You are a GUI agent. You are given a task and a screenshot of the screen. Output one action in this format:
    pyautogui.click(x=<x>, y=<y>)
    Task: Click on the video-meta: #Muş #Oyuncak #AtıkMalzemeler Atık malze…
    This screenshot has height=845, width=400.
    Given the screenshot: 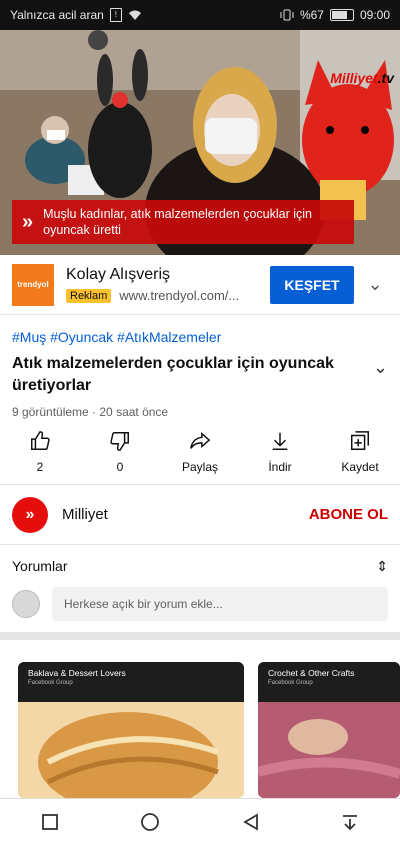 What is the action you would take?
    pyautogui.click(x=200, y=367)
    